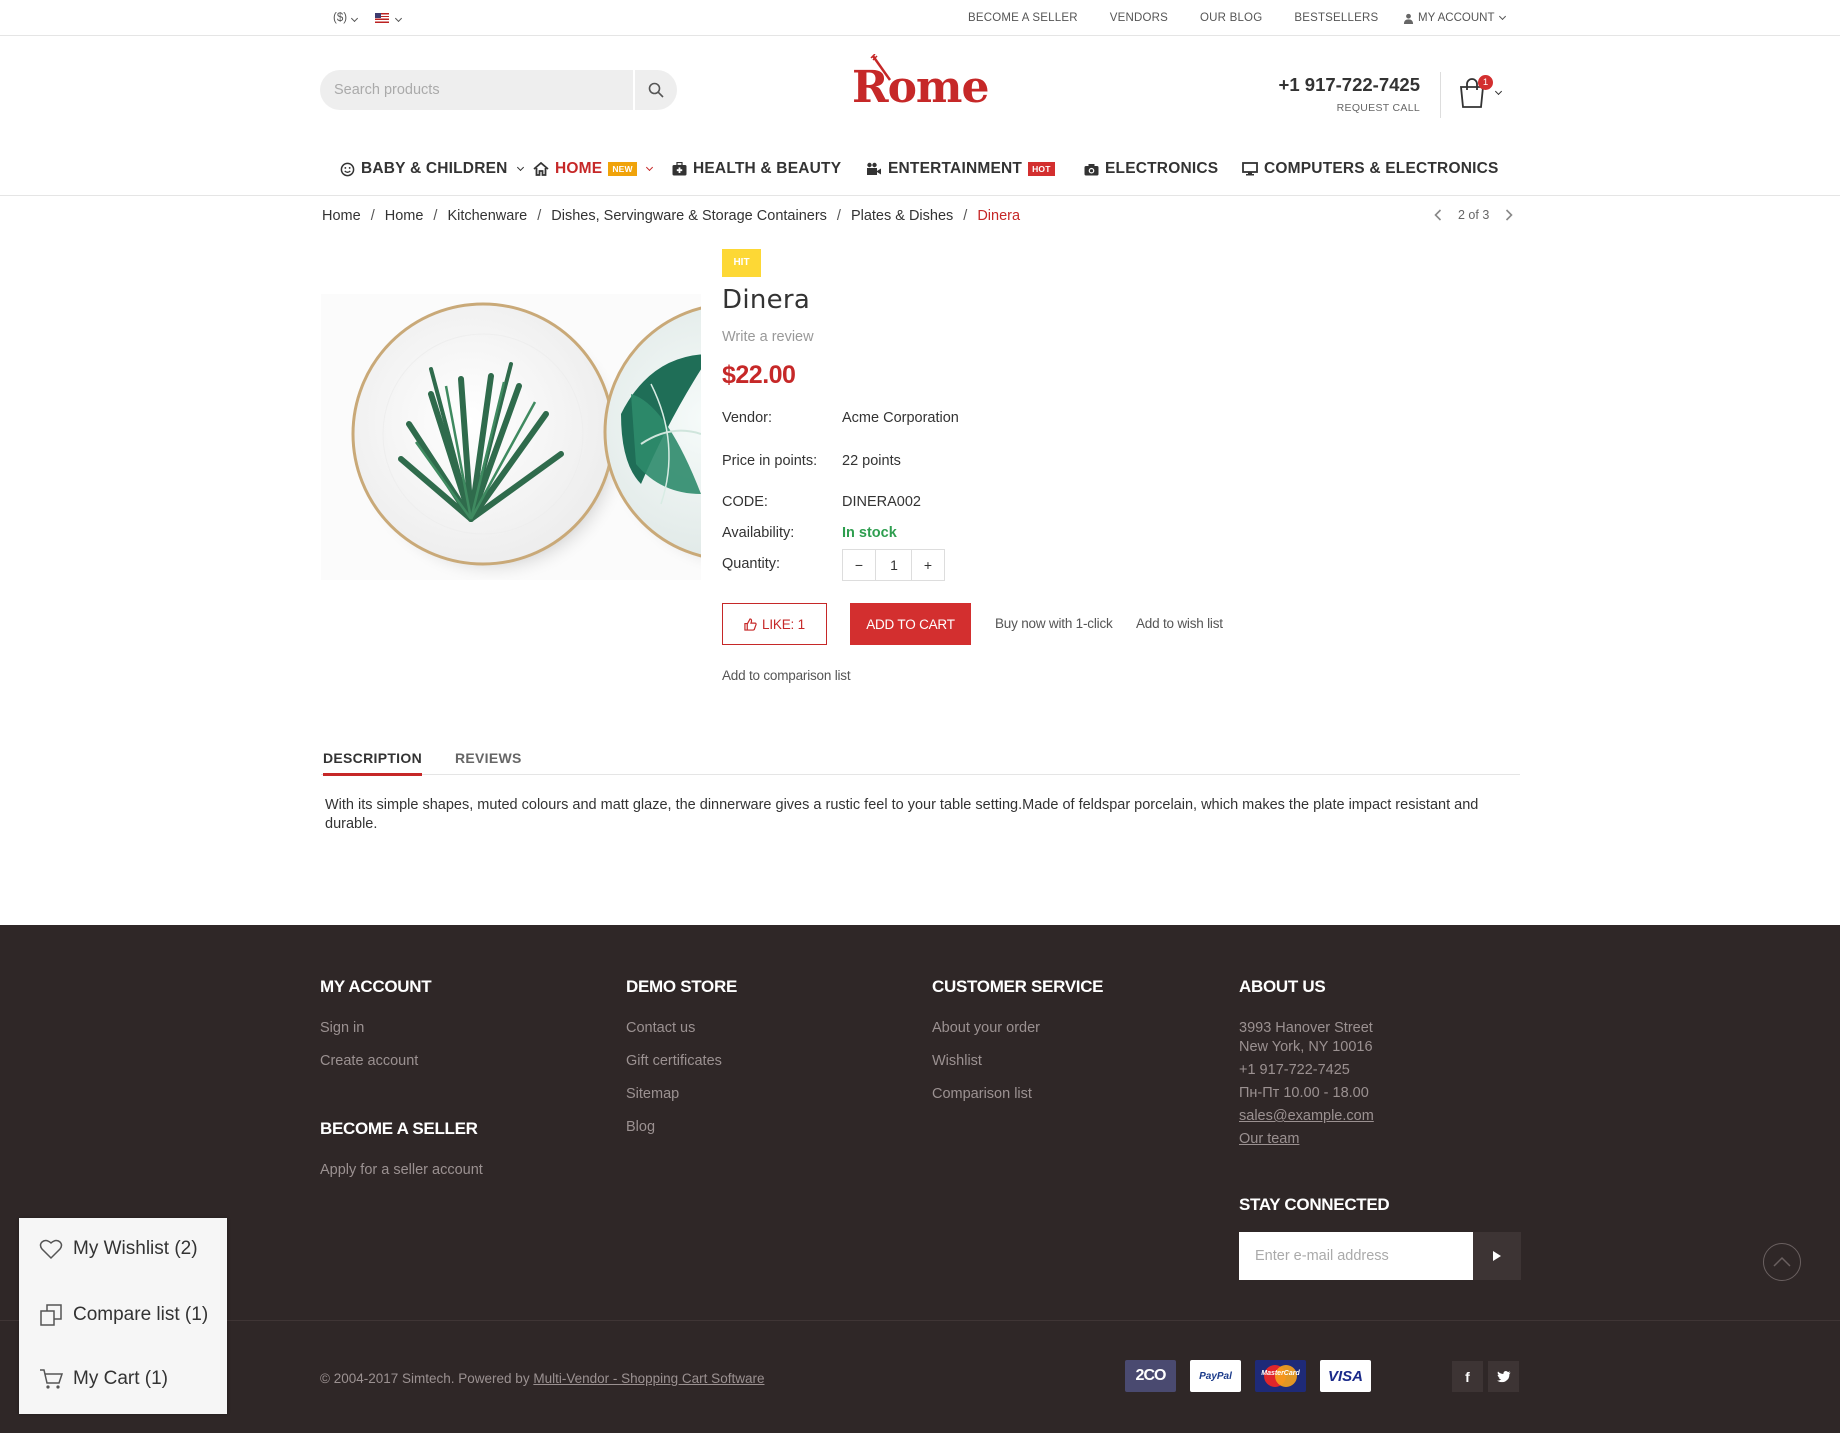 The image size is (1840, 1433). I want to click on hit-badge: HIT, so click(741, 263).